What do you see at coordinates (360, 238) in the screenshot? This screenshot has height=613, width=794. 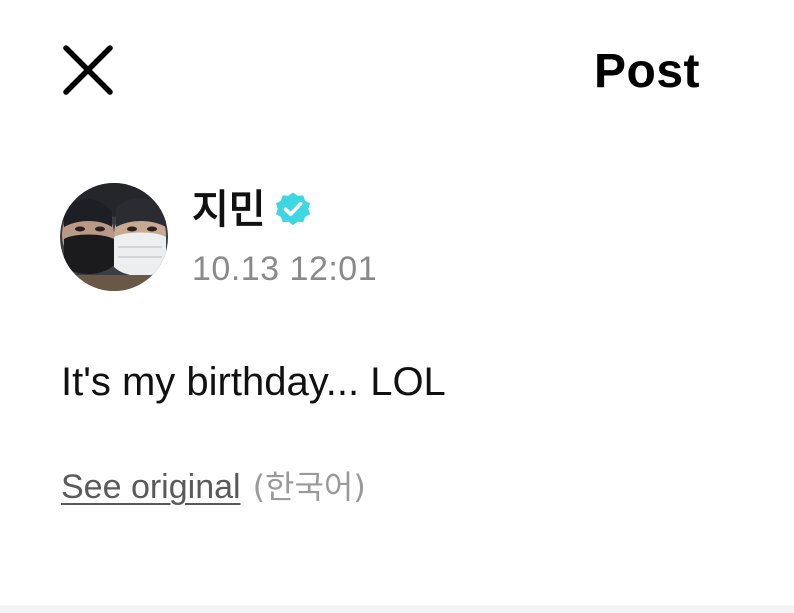 I see `post-author: 지민 10.13 12:01` at bounding box center [360, 238].